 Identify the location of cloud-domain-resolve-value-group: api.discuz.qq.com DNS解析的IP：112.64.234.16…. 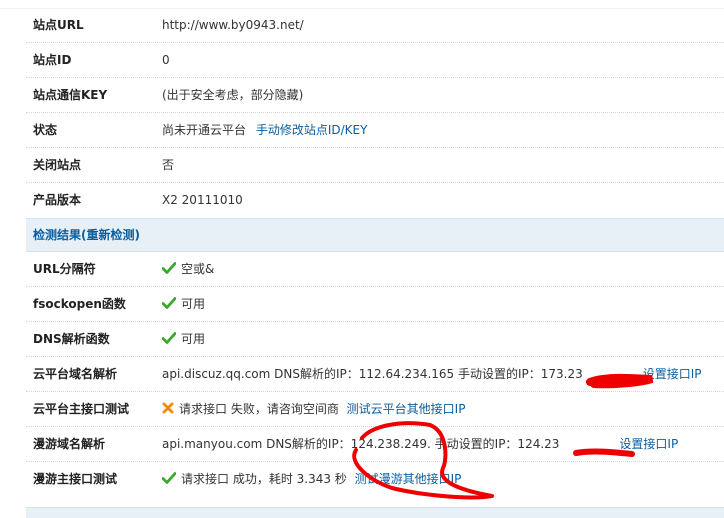
(432, 374).